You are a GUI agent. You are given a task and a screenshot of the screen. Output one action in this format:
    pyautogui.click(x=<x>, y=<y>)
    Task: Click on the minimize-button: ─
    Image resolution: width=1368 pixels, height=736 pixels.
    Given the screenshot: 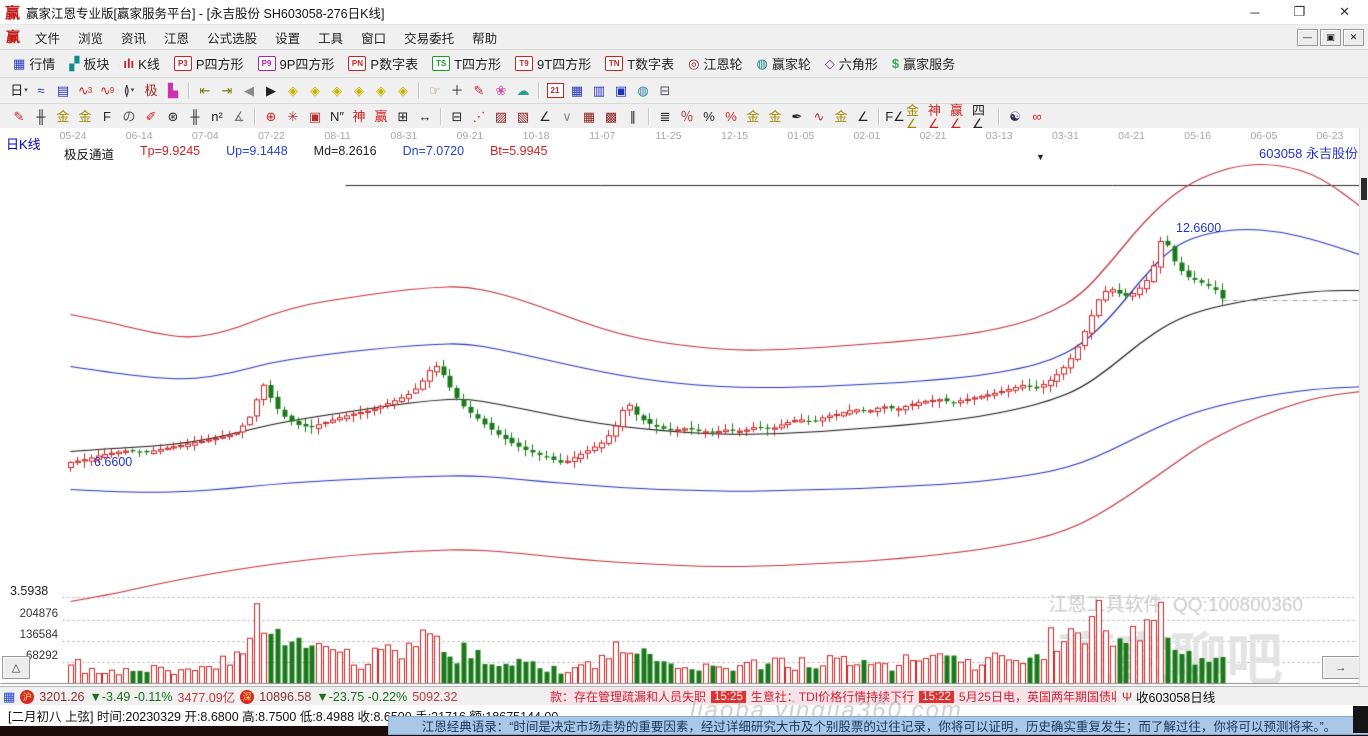 What is the action you would take?
    pyautogui.click(x=1254, y=12)
    